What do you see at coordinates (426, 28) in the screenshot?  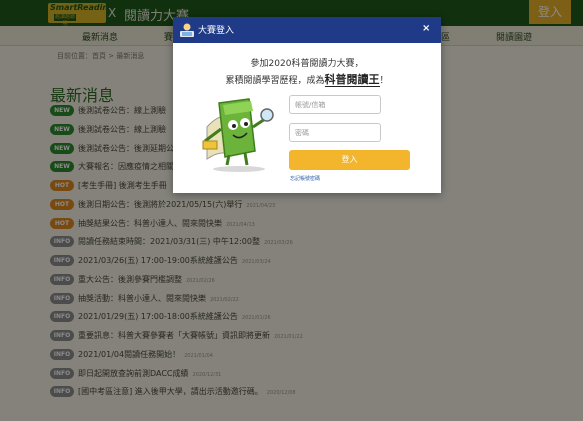 I see `close-icon: ×` at bounding box center [426, 28].